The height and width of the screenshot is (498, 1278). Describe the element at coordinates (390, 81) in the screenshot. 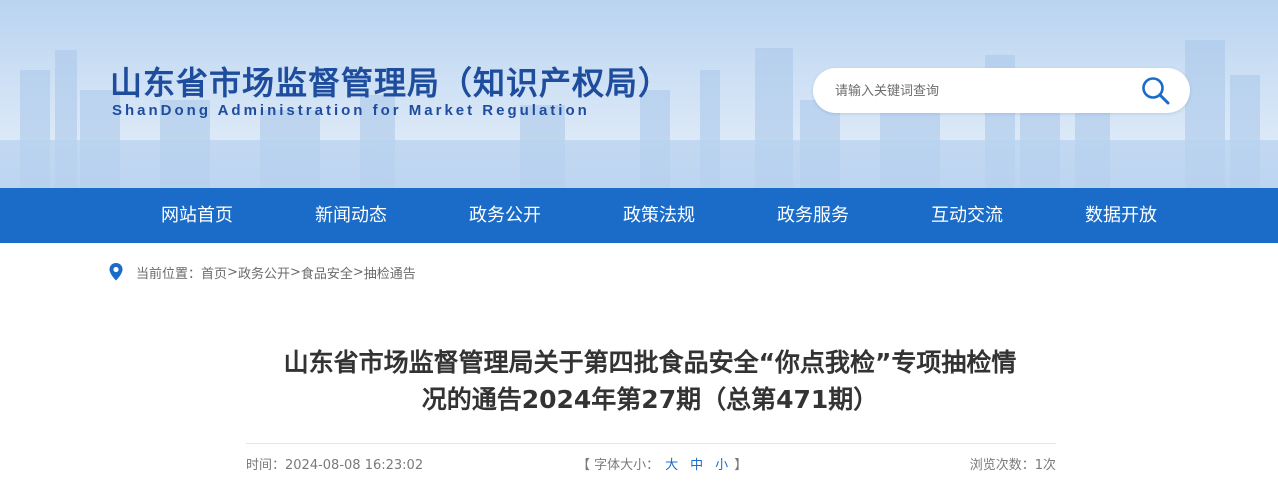

I see `site-title: 山东省市场监督管理局（知识产权局）` at that location.